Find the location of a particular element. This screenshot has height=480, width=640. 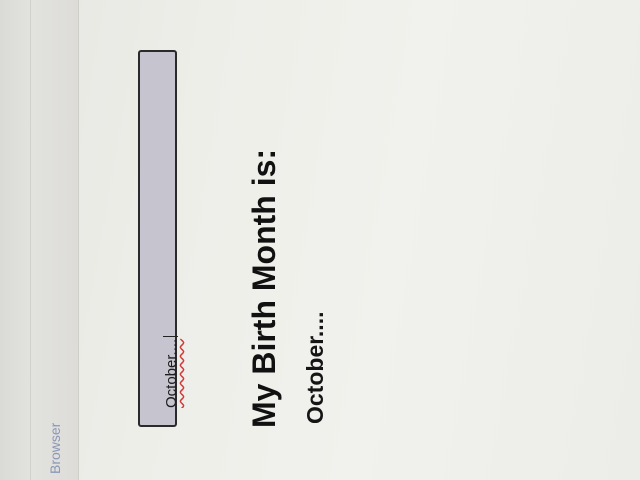

browser-sidebar is located at coordinates (39, 240).